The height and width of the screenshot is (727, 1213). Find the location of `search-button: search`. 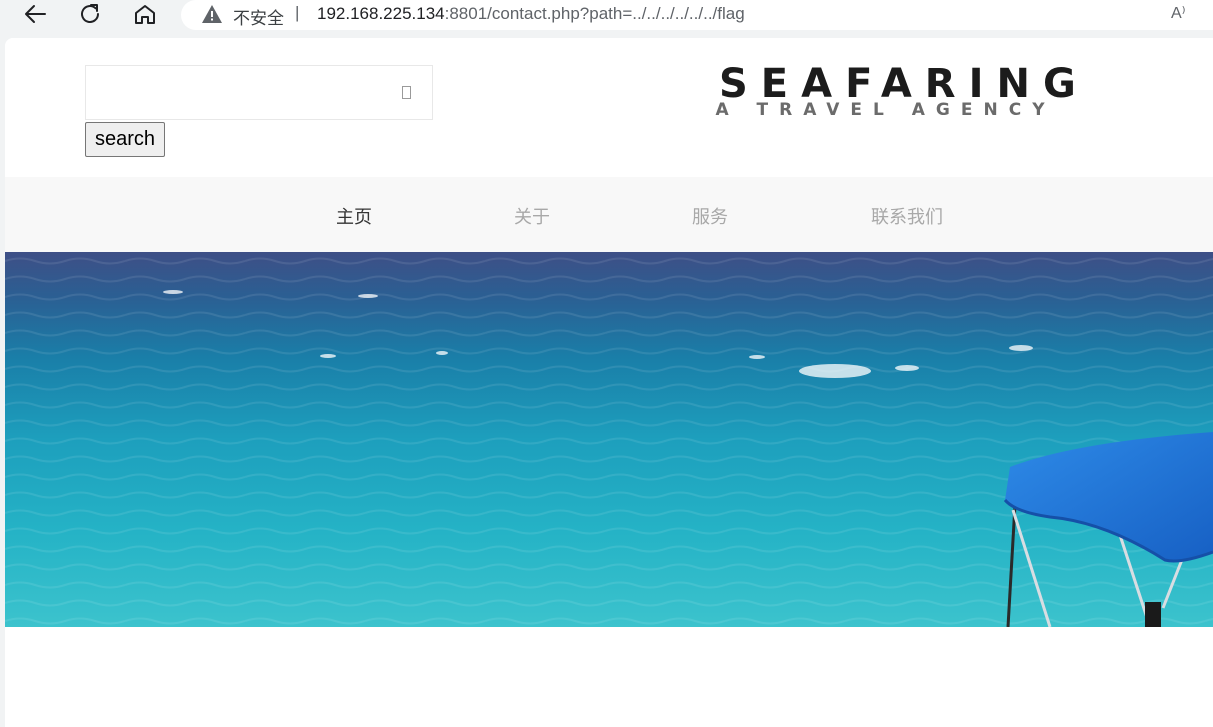

search-button: search is located at coordinates (125, 139).